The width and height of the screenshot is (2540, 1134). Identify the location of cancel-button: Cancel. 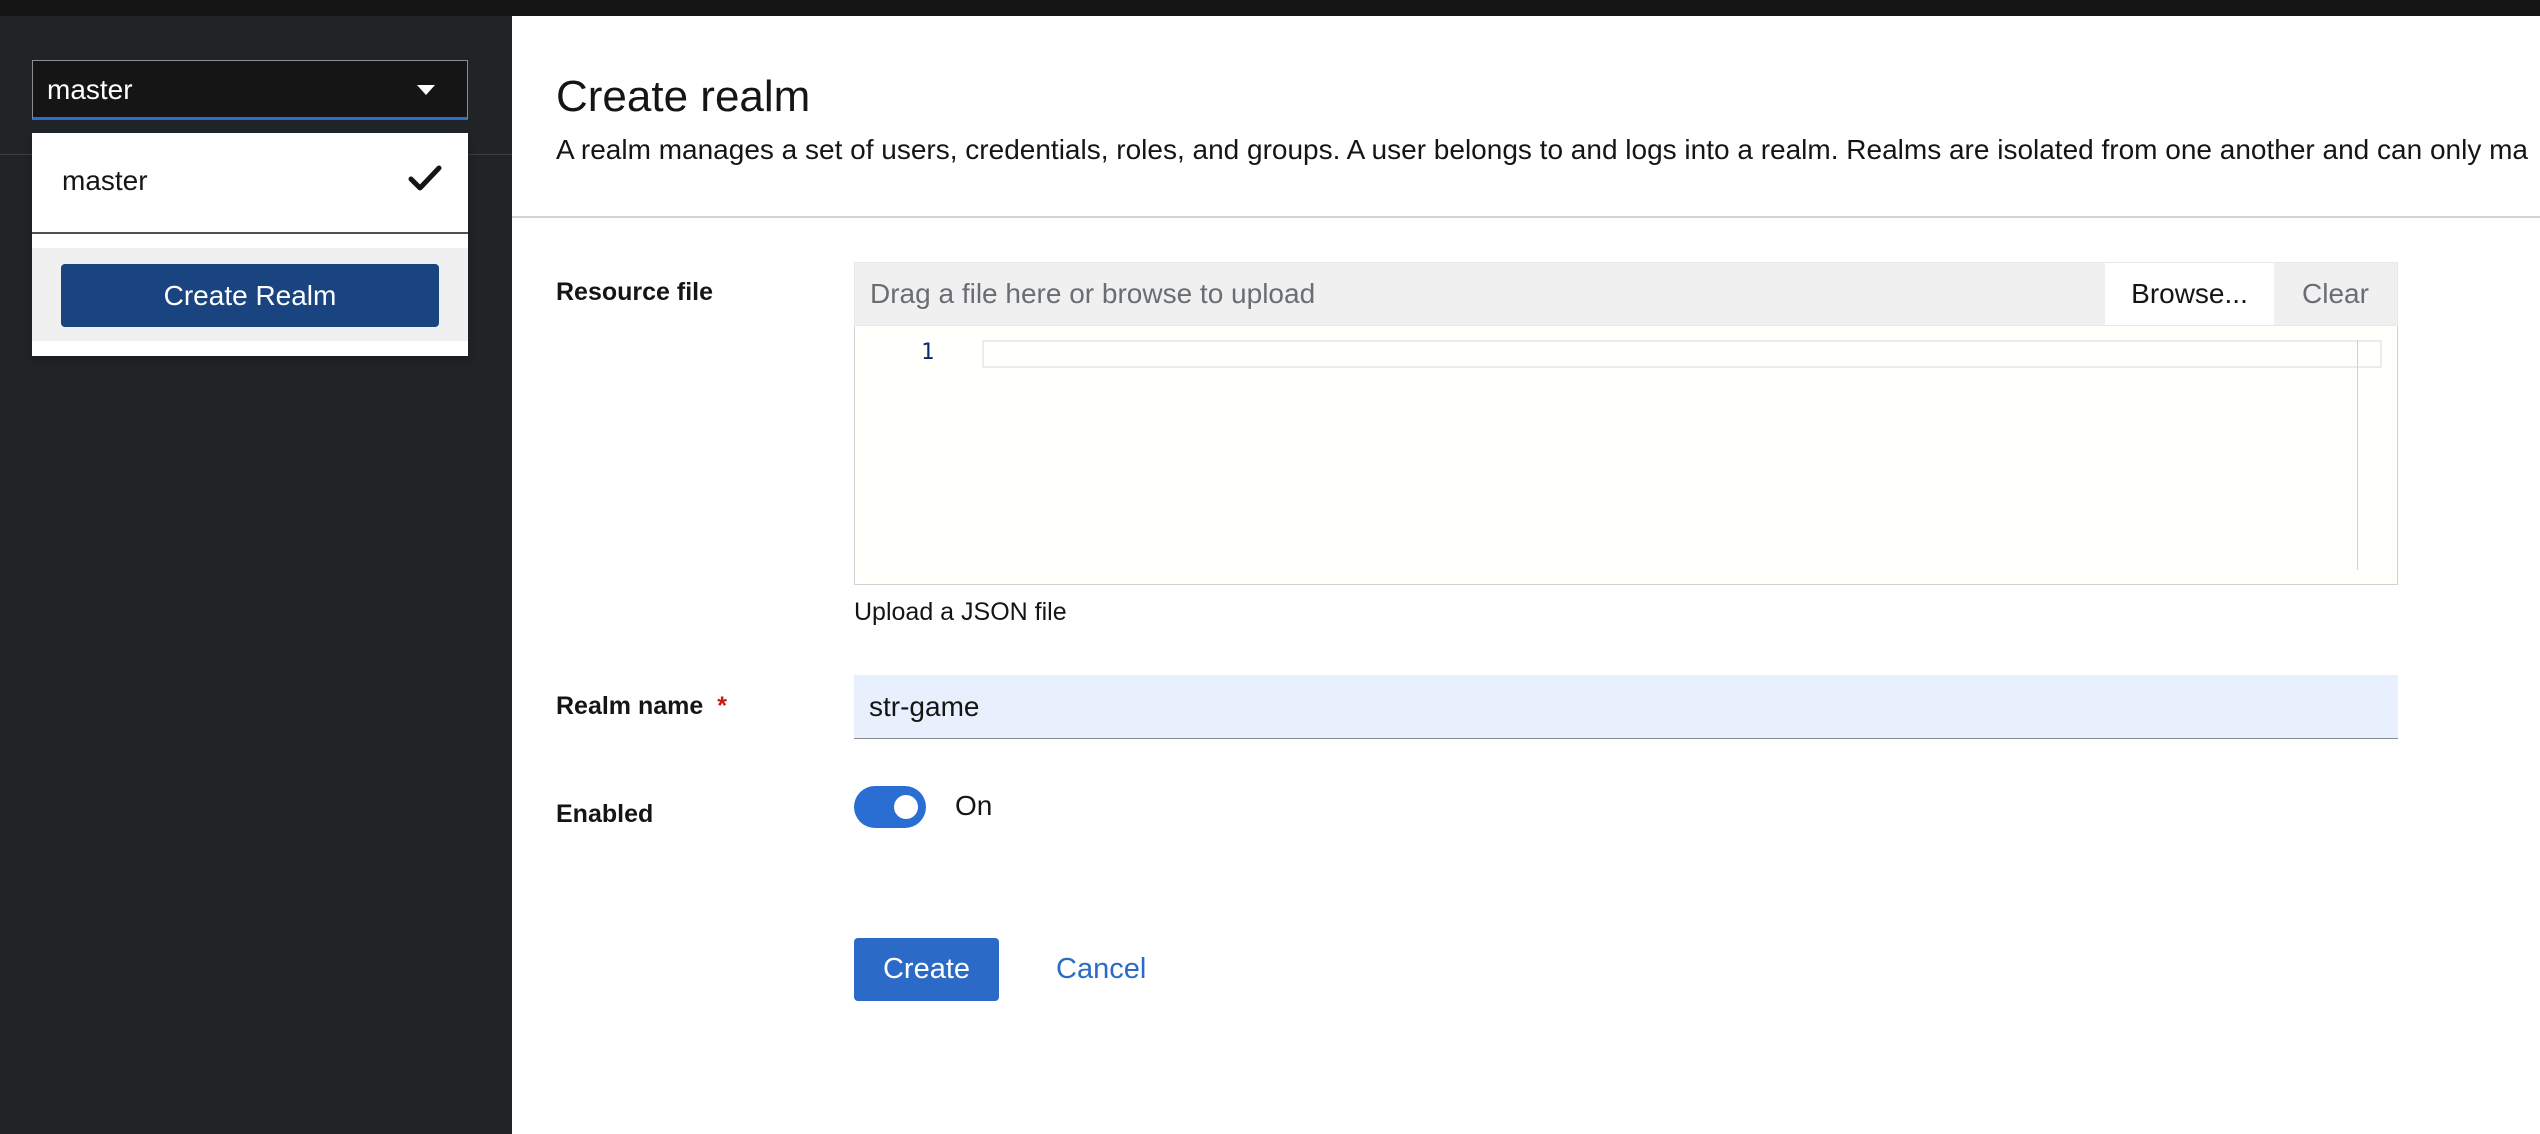
(1101, 969).